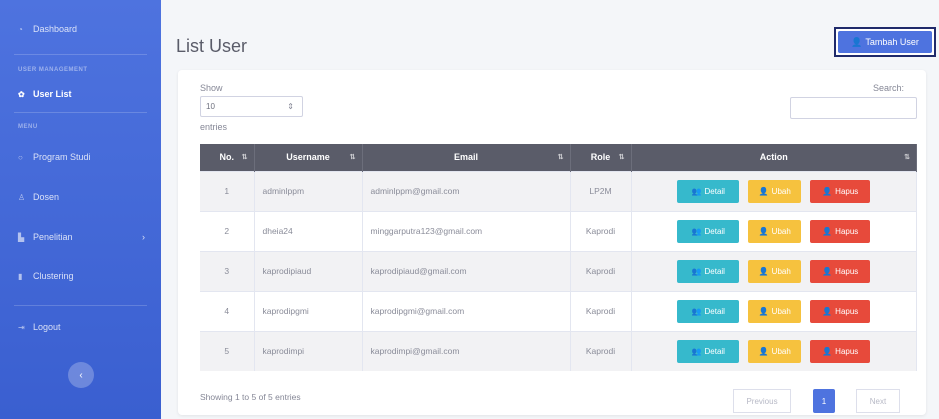 This screenshot has width=939, height=419. Describe the element at coordinates (80, 276) in the screenshot. I see `sidebar-item-clustering: ▮ Clustering` at that location.